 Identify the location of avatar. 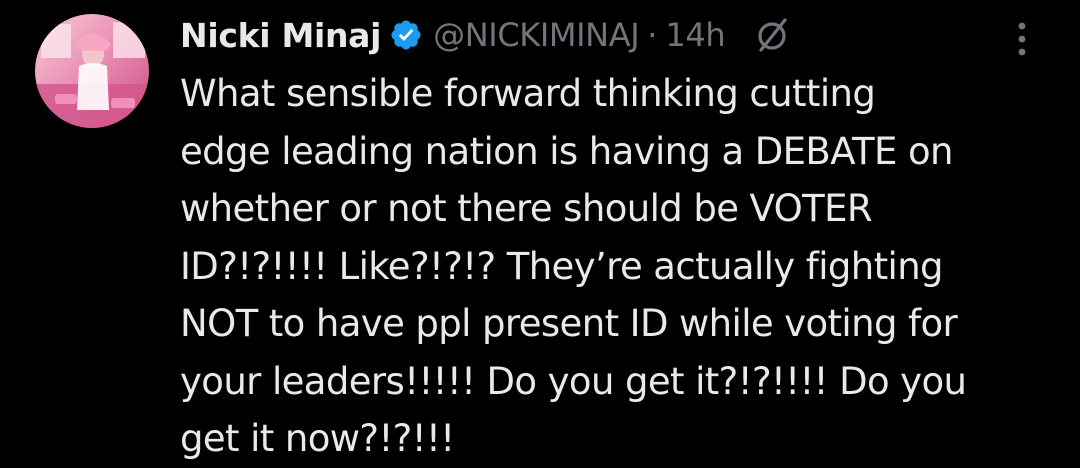
(92, 71).